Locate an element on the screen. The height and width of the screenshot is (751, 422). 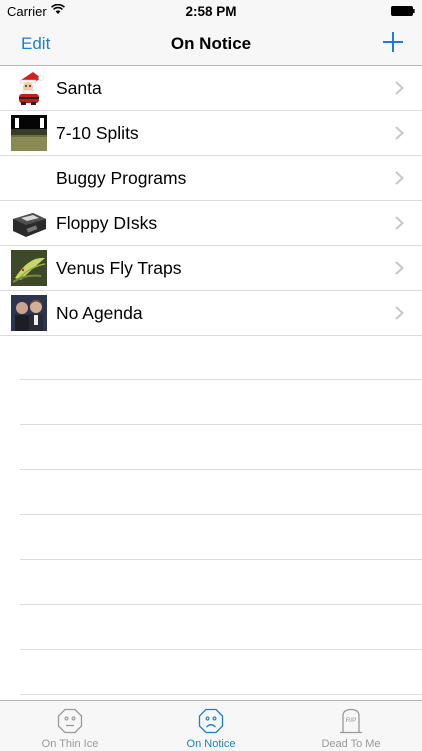
tombstone-icon: RIP is located at coordinates (351, 721).